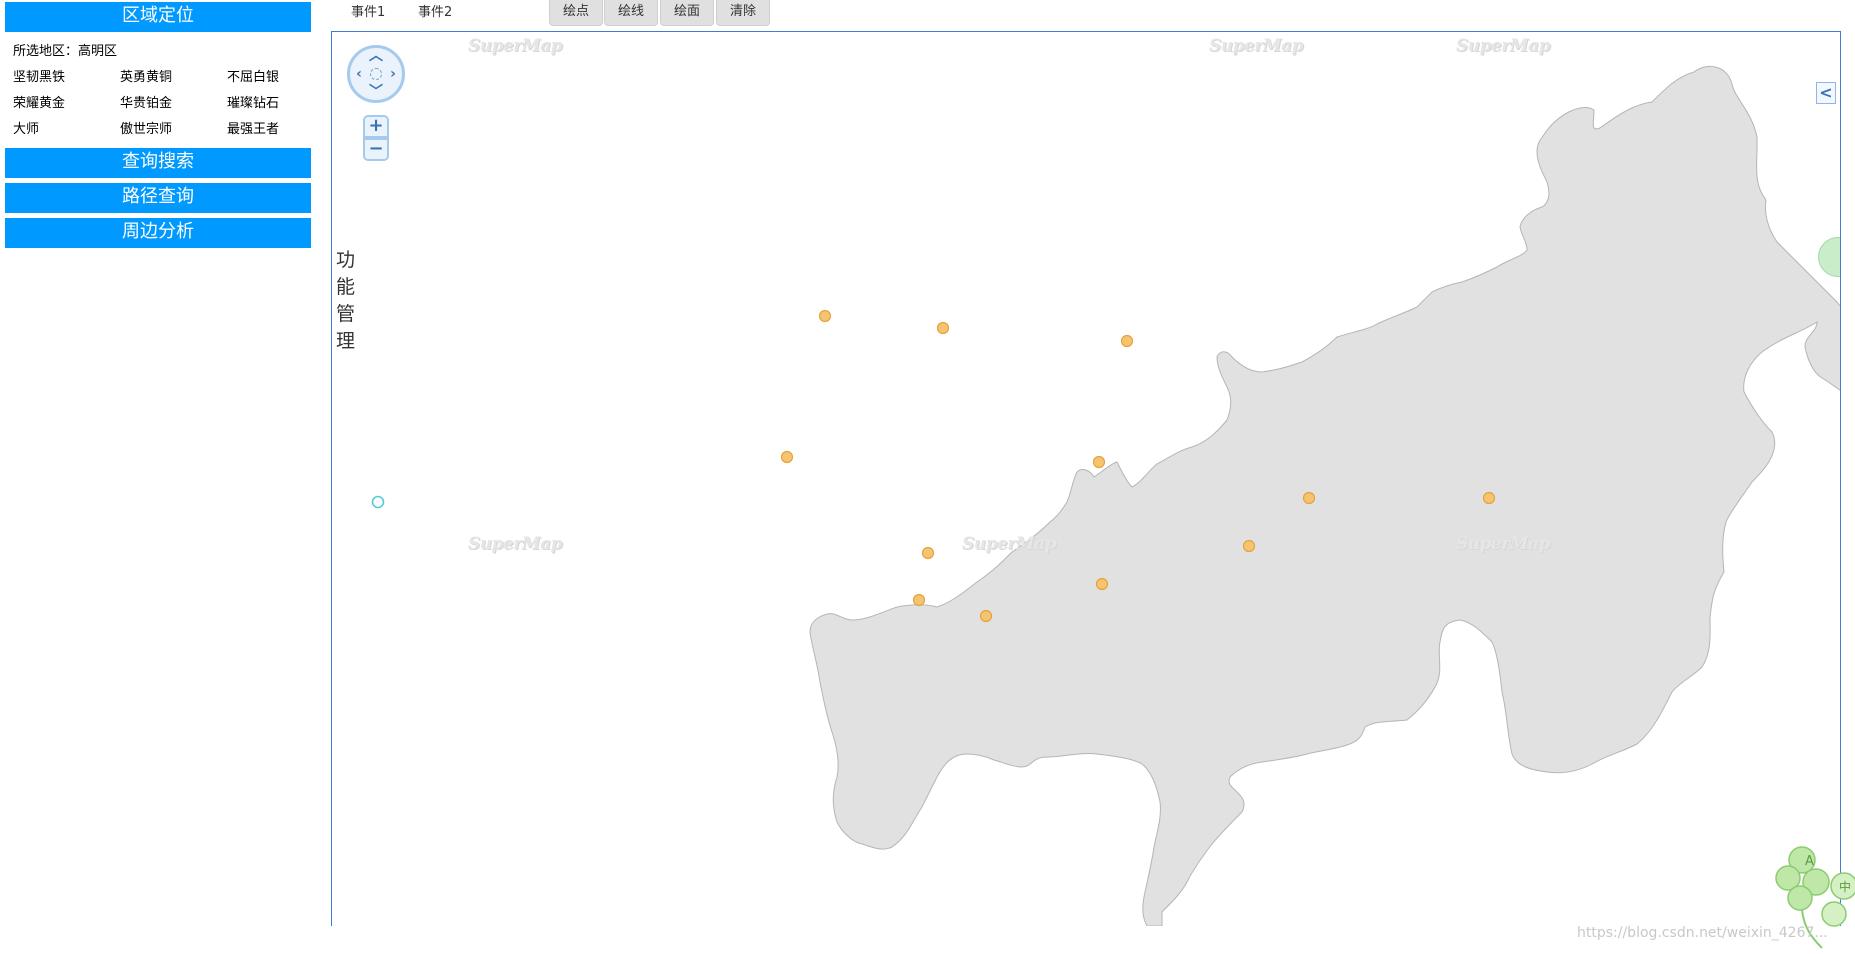 Image resolution: width=1855 pixels, height=954 pixels. I want to click on pan-up-icon: ︿, so click(376, 56).